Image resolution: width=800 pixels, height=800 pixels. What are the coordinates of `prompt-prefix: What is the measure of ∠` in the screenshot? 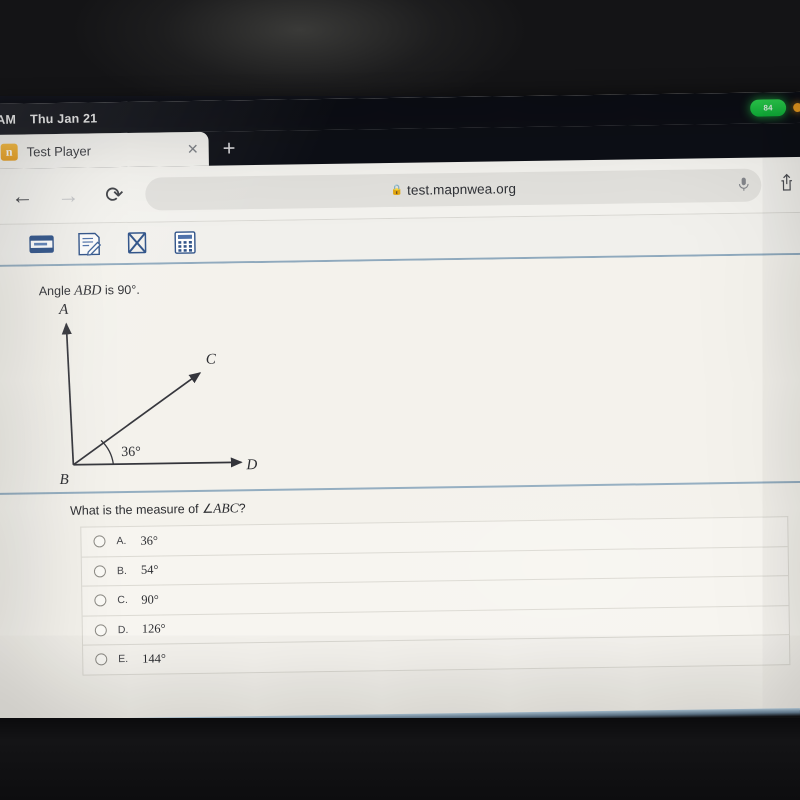 It's located at (141, 509).